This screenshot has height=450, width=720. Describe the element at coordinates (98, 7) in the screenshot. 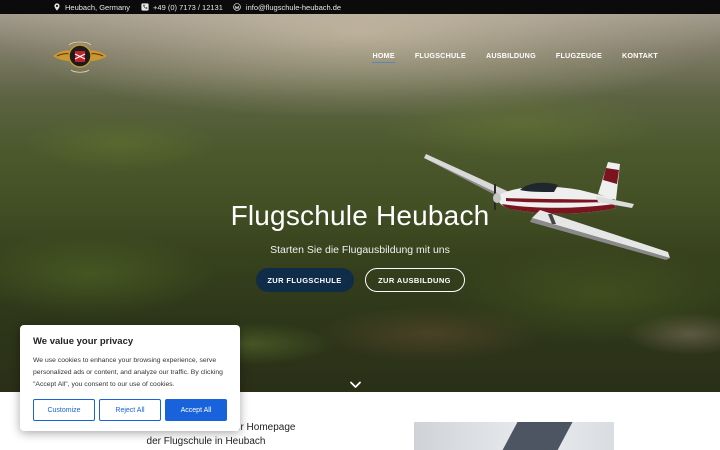

I see `location-text: Heubach, Germany` at that location.